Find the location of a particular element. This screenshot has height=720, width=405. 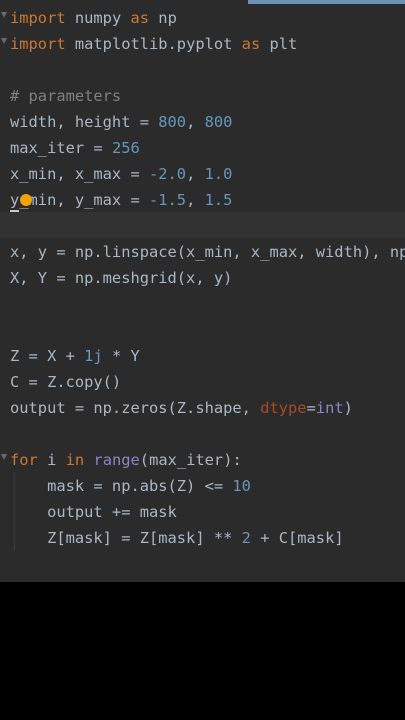

code-text: output += mask is located at coordinates (93, 512).